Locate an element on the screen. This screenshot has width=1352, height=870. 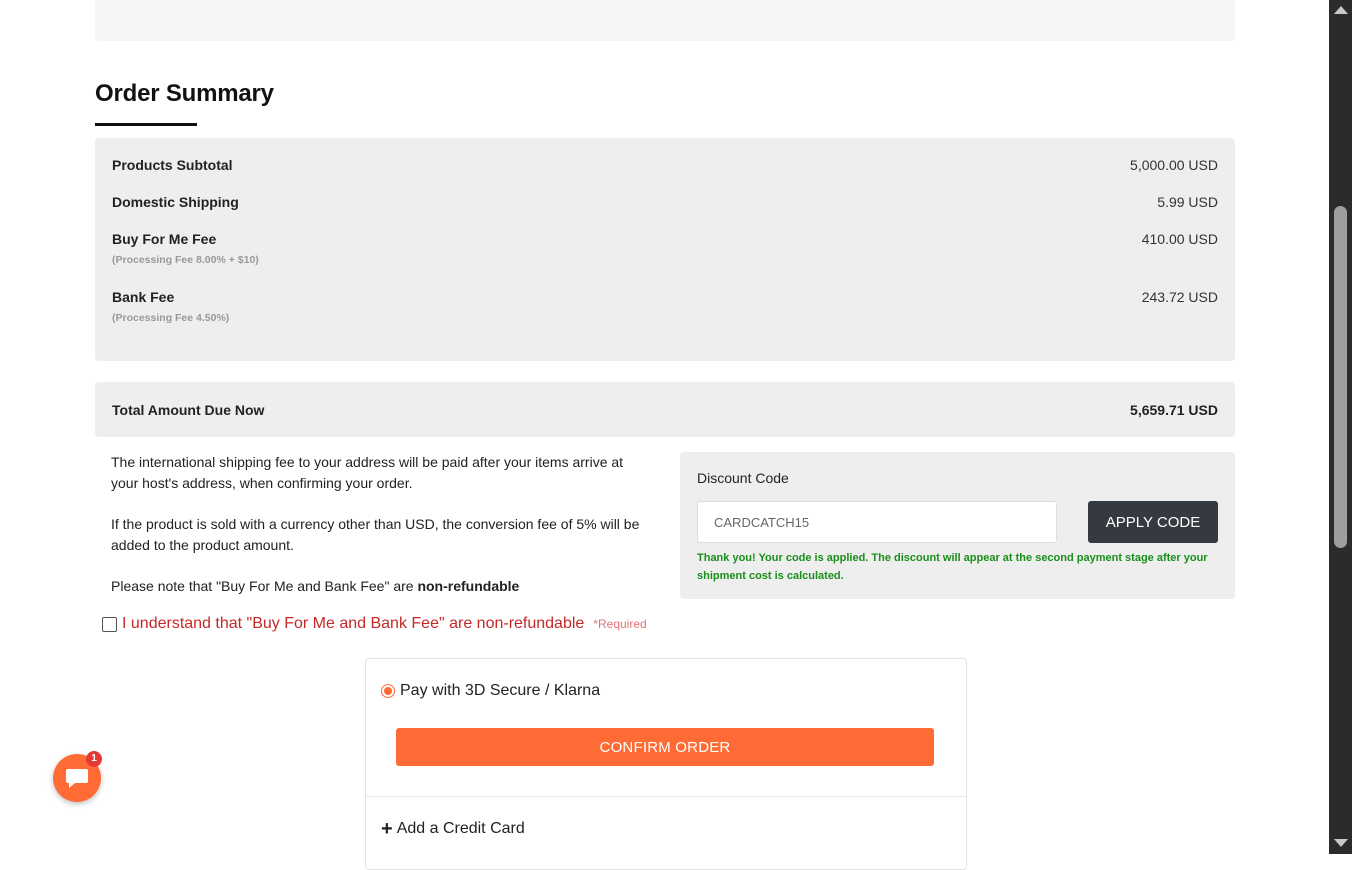
scrollbar-thumb is located at coordinates (1340, 377).